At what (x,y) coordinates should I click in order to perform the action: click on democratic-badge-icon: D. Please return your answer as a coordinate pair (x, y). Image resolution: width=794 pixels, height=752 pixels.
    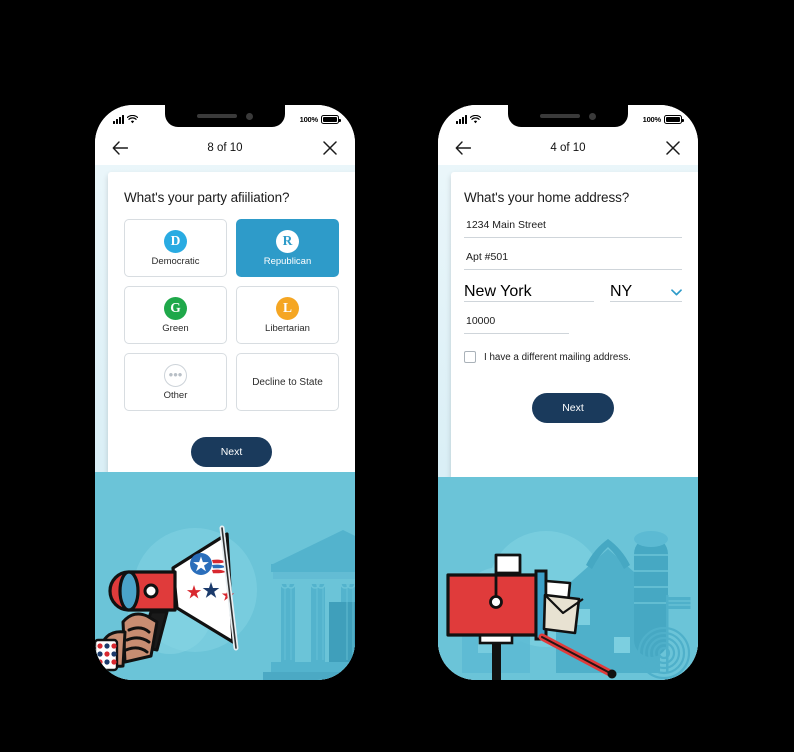
    Looking at the image, I should click on (175, 241).